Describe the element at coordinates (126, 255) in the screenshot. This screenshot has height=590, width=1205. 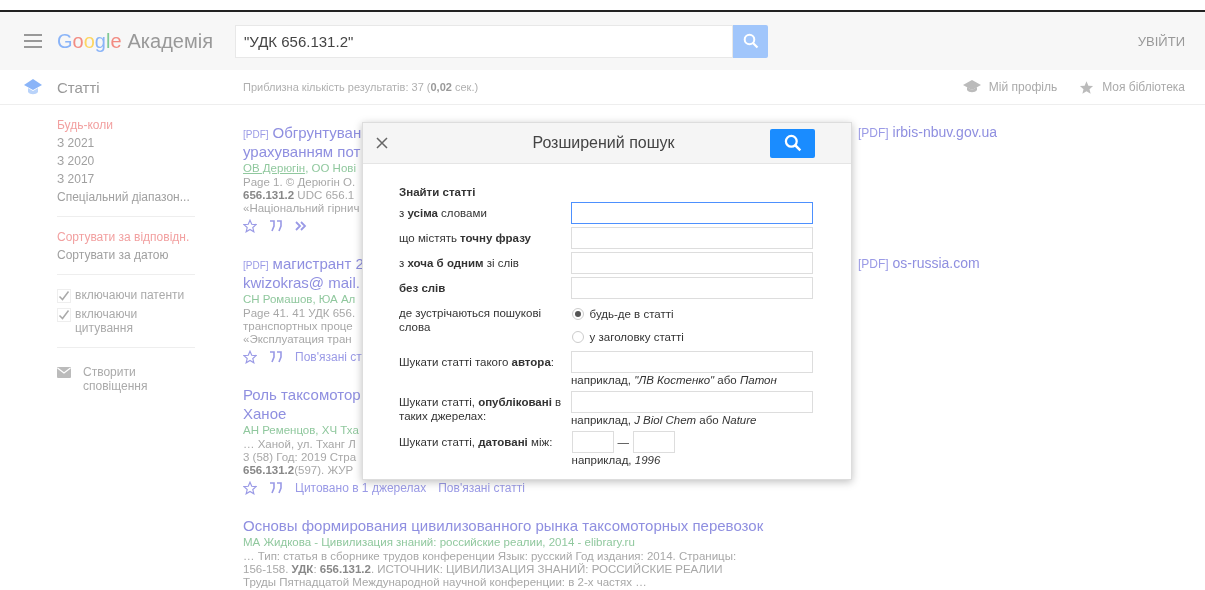
I see `sort-link: Сортувати за датою` at that location.